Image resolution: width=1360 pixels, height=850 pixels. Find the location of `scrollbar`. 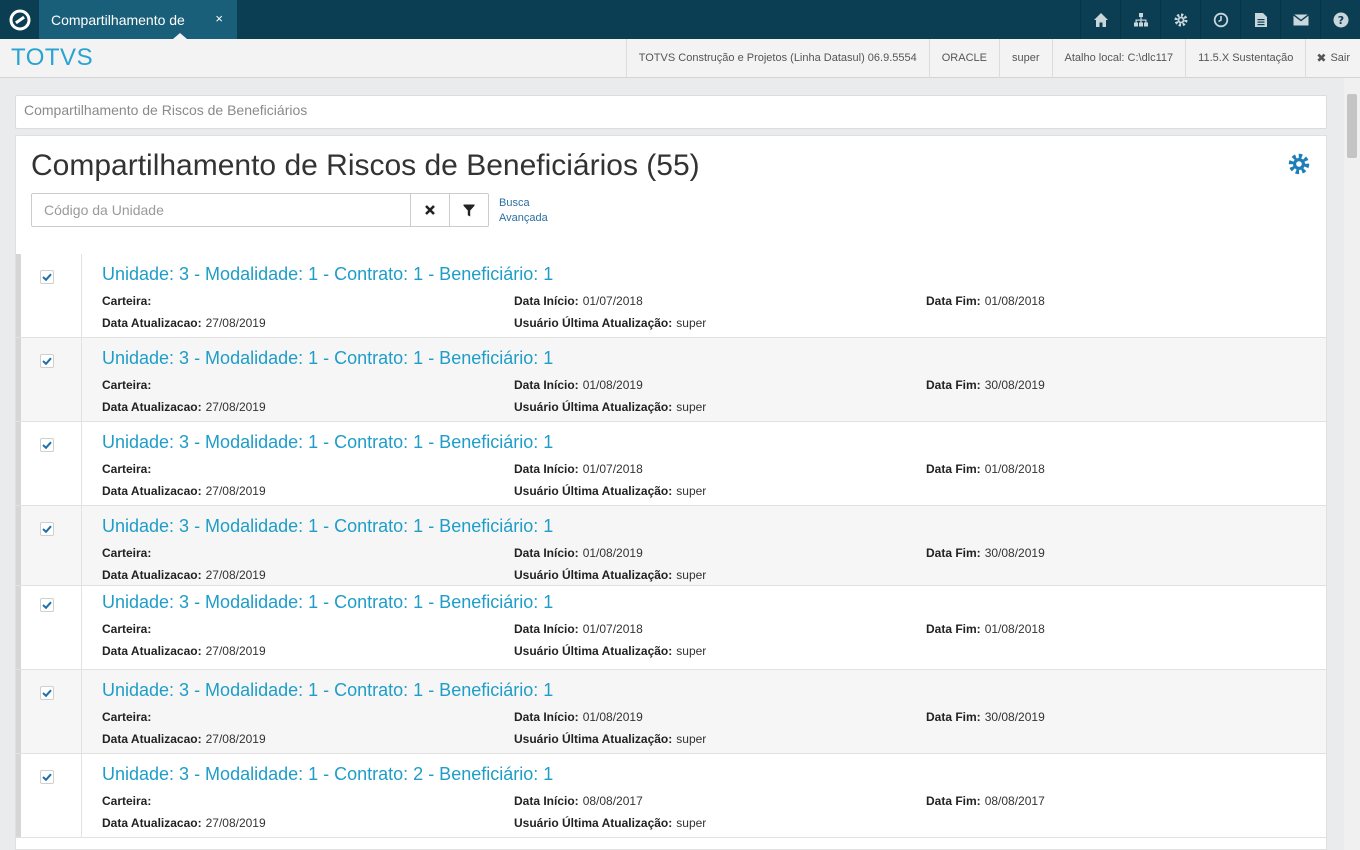

scrollbar is located at coordinates (1352, 464).